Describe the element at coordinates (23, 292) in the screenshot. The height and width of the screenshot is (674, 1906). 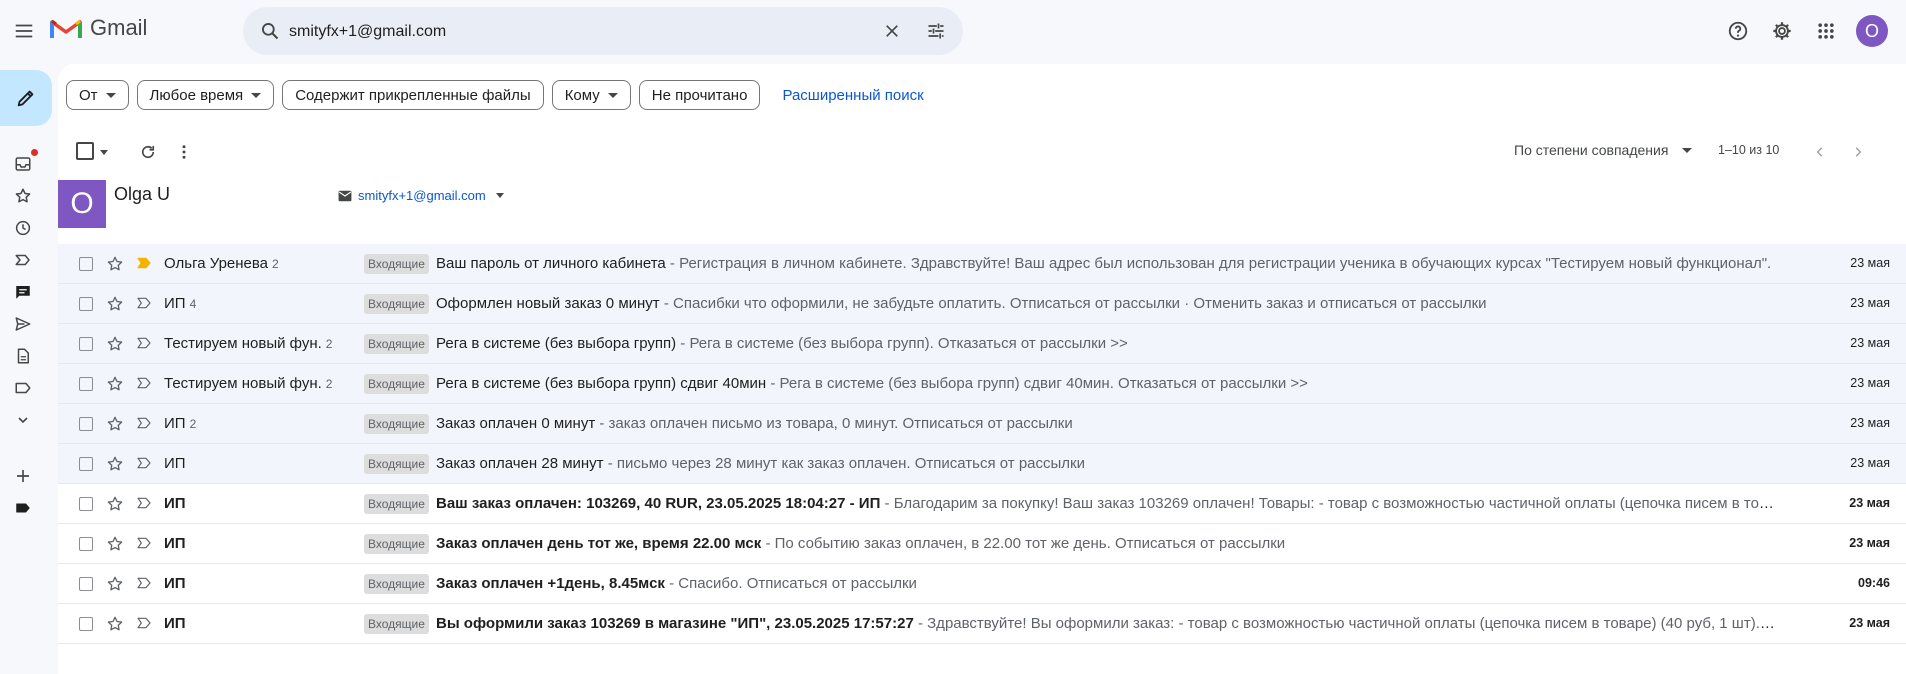
I see `nav-chats` at that location.